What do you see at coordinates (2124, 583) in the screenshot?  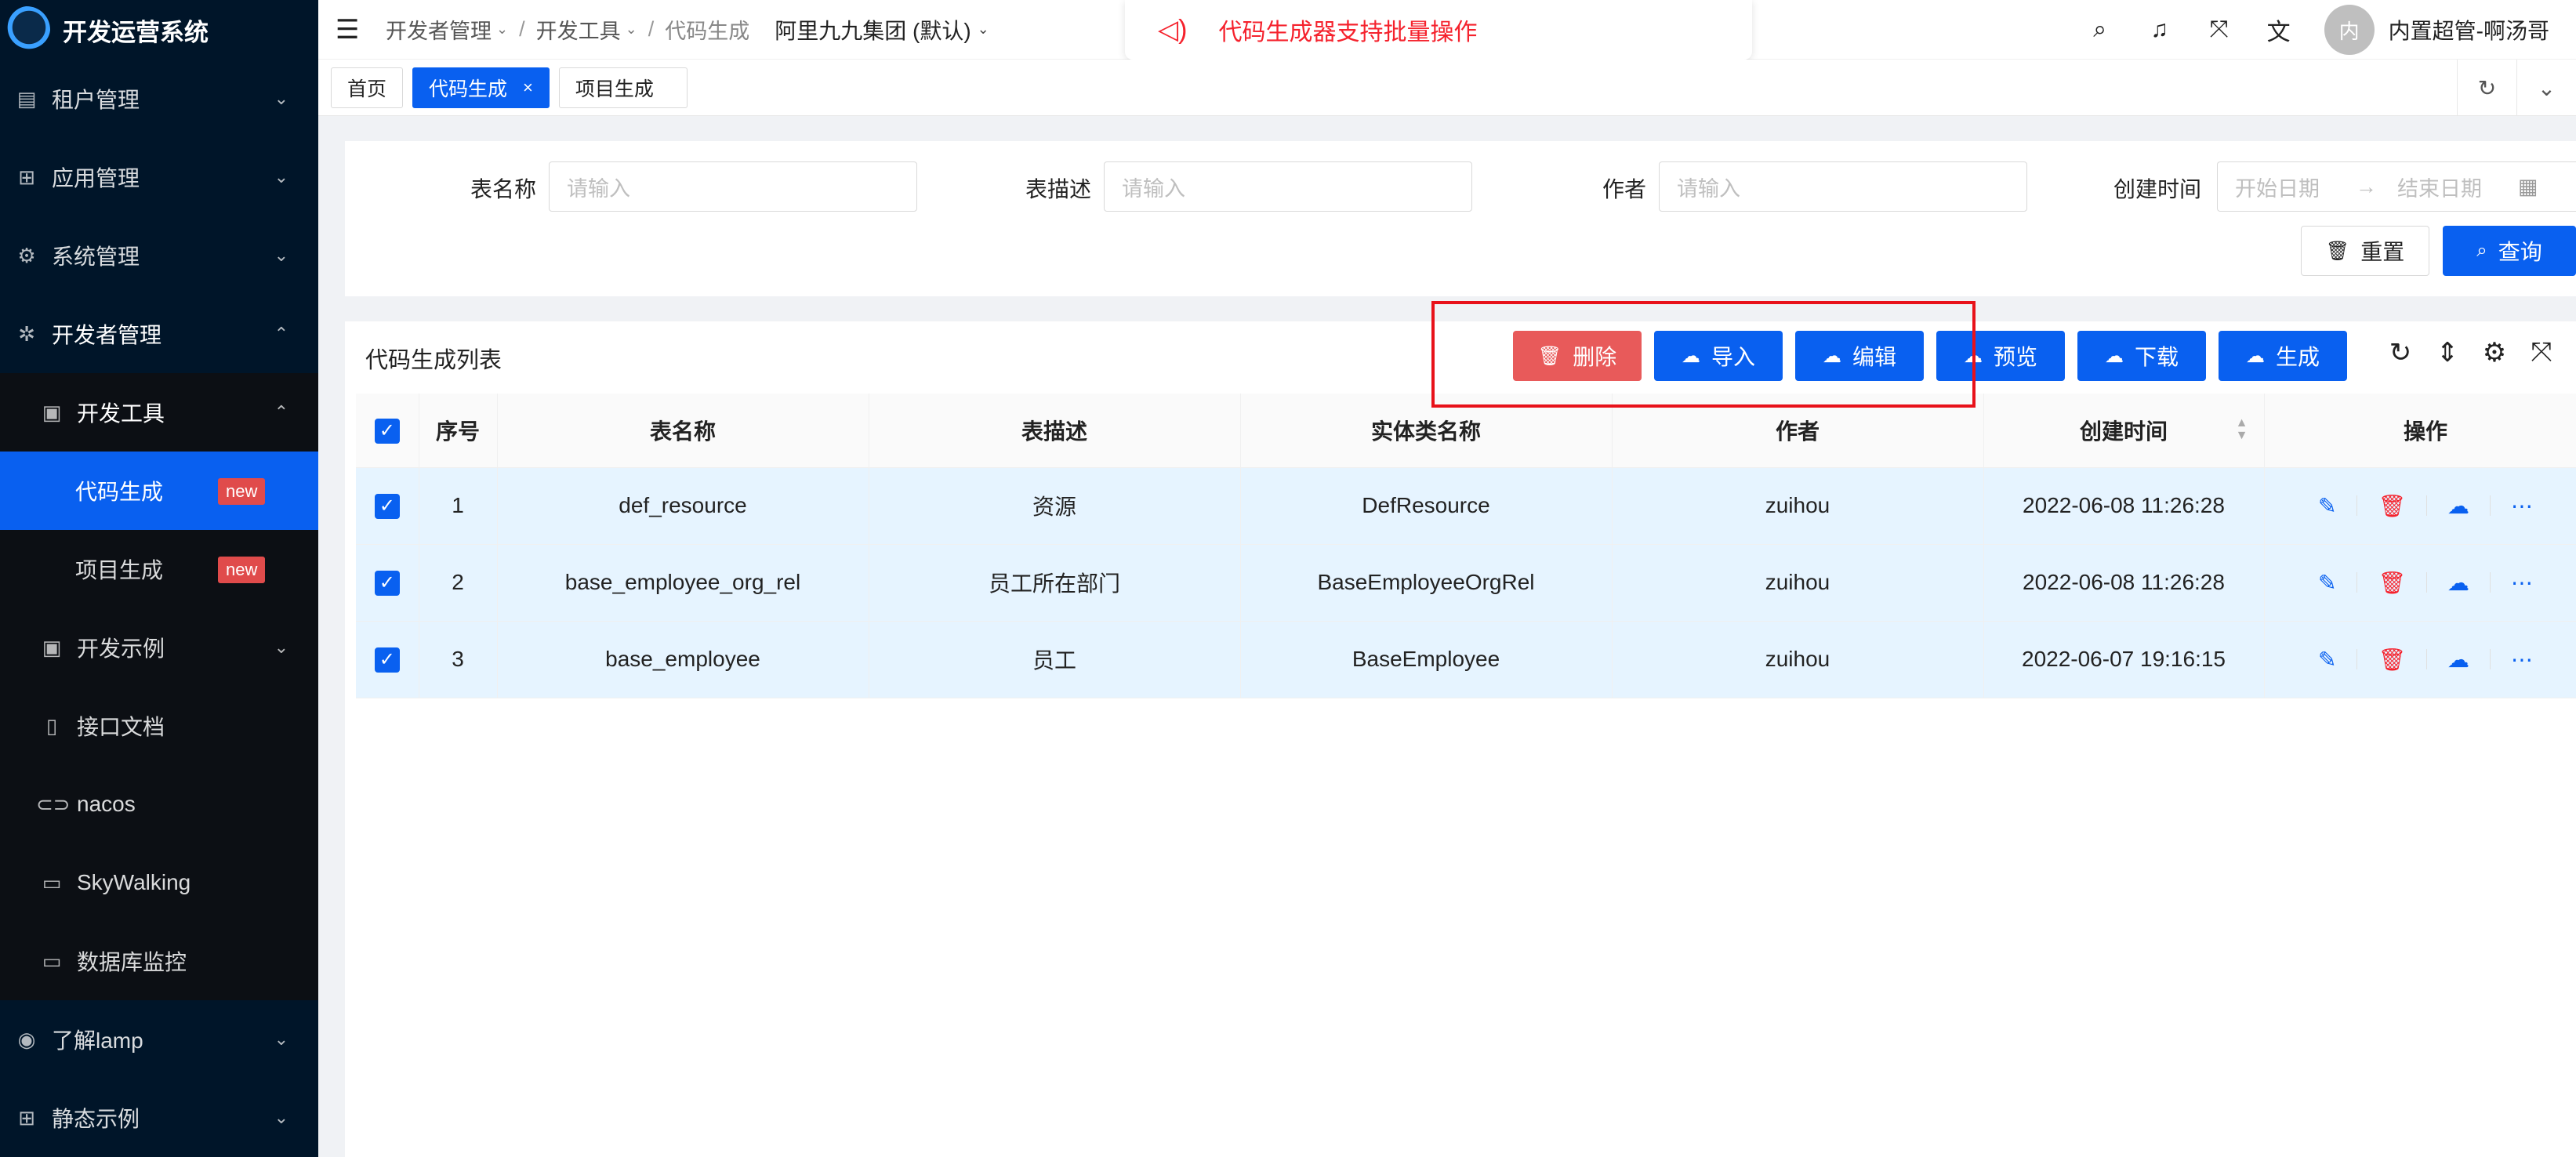 I see `cell-create-time: 2022-06-08 11:26:28` at bounding box center [2124, 583].